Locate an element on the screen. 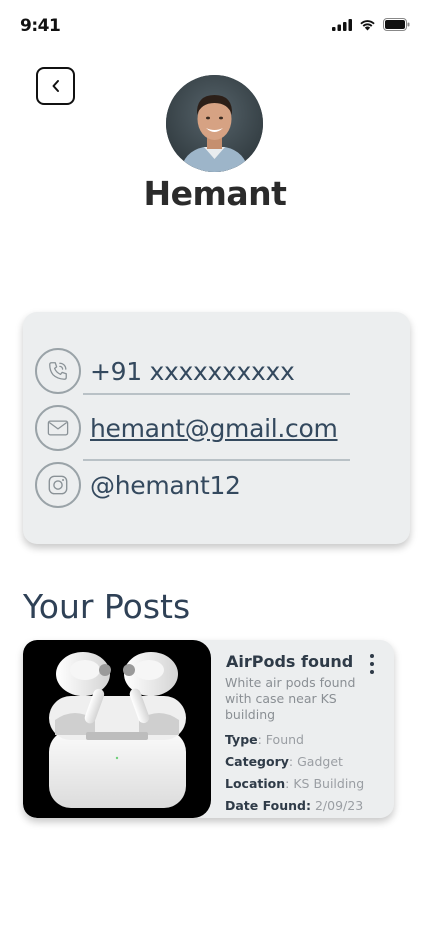 Image resolution: width=430 pixels, height=932 pixels. post-location-value: : KS Building is located at coordinates (325, 783).